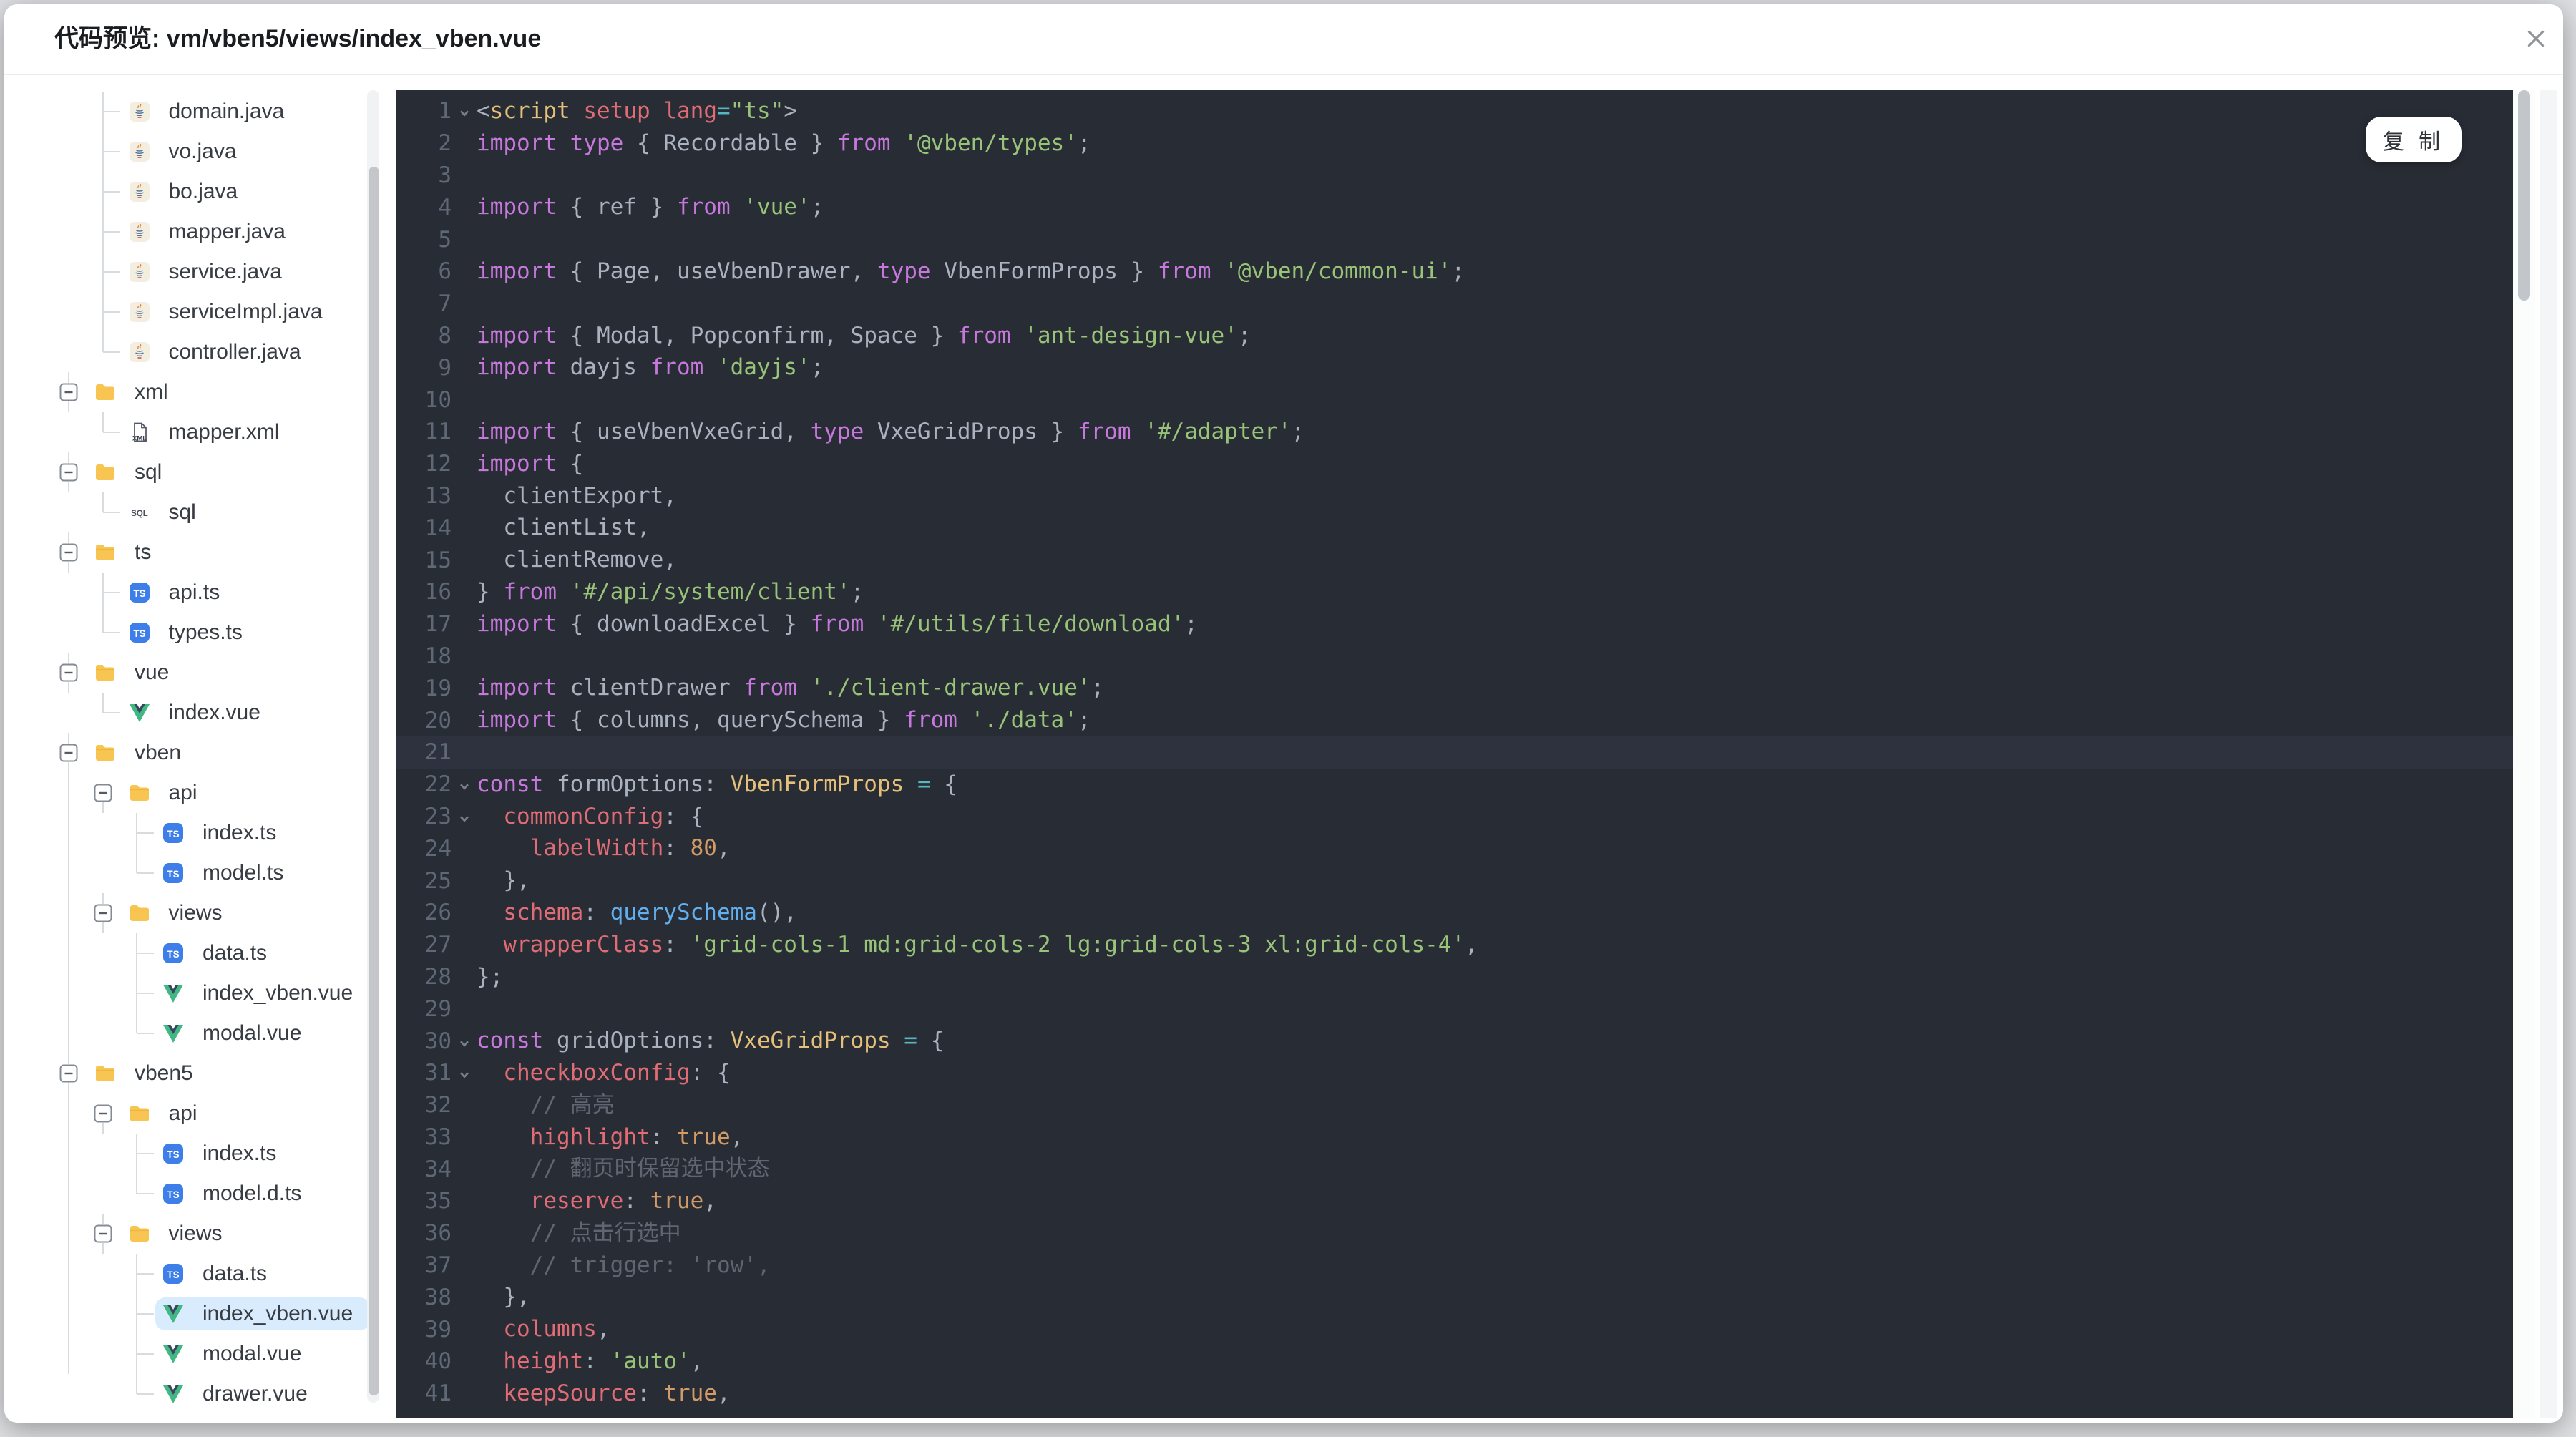 Image resolution: width=2576 pixels, height=1437 pixels. I want to click on tree-item-inner: bo.java, so click(188, 191).